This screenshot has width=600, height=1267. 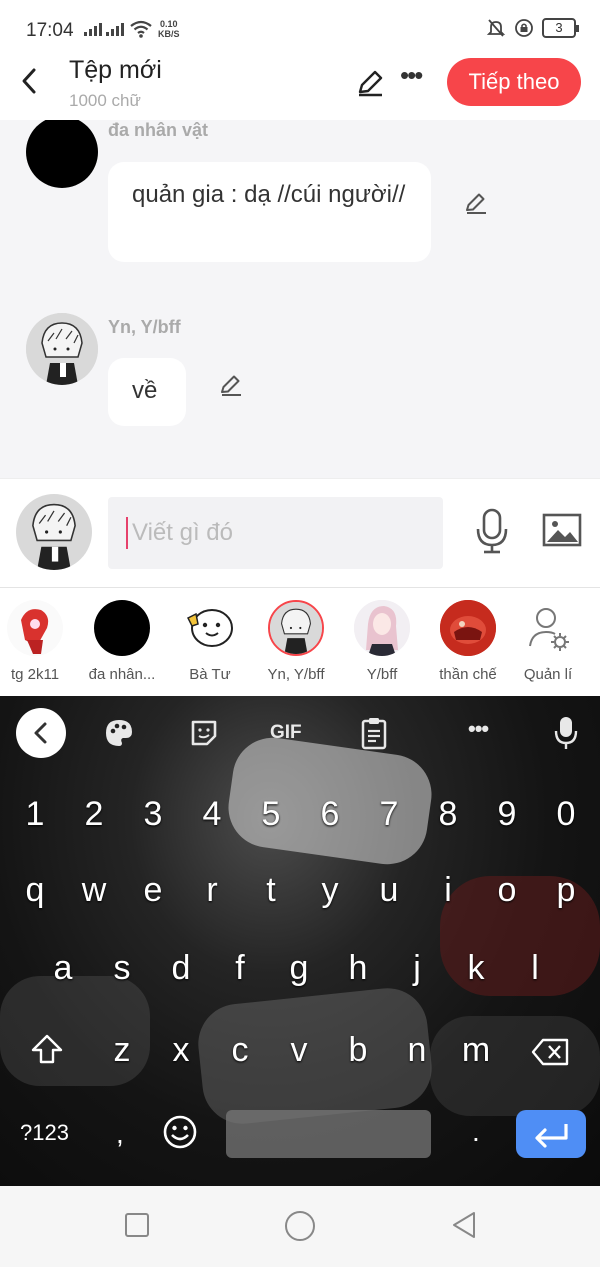 What do you see at coordinates (448, 814) in the screenshot?
I see `key-8: 8` at bounding box center [448, 814].